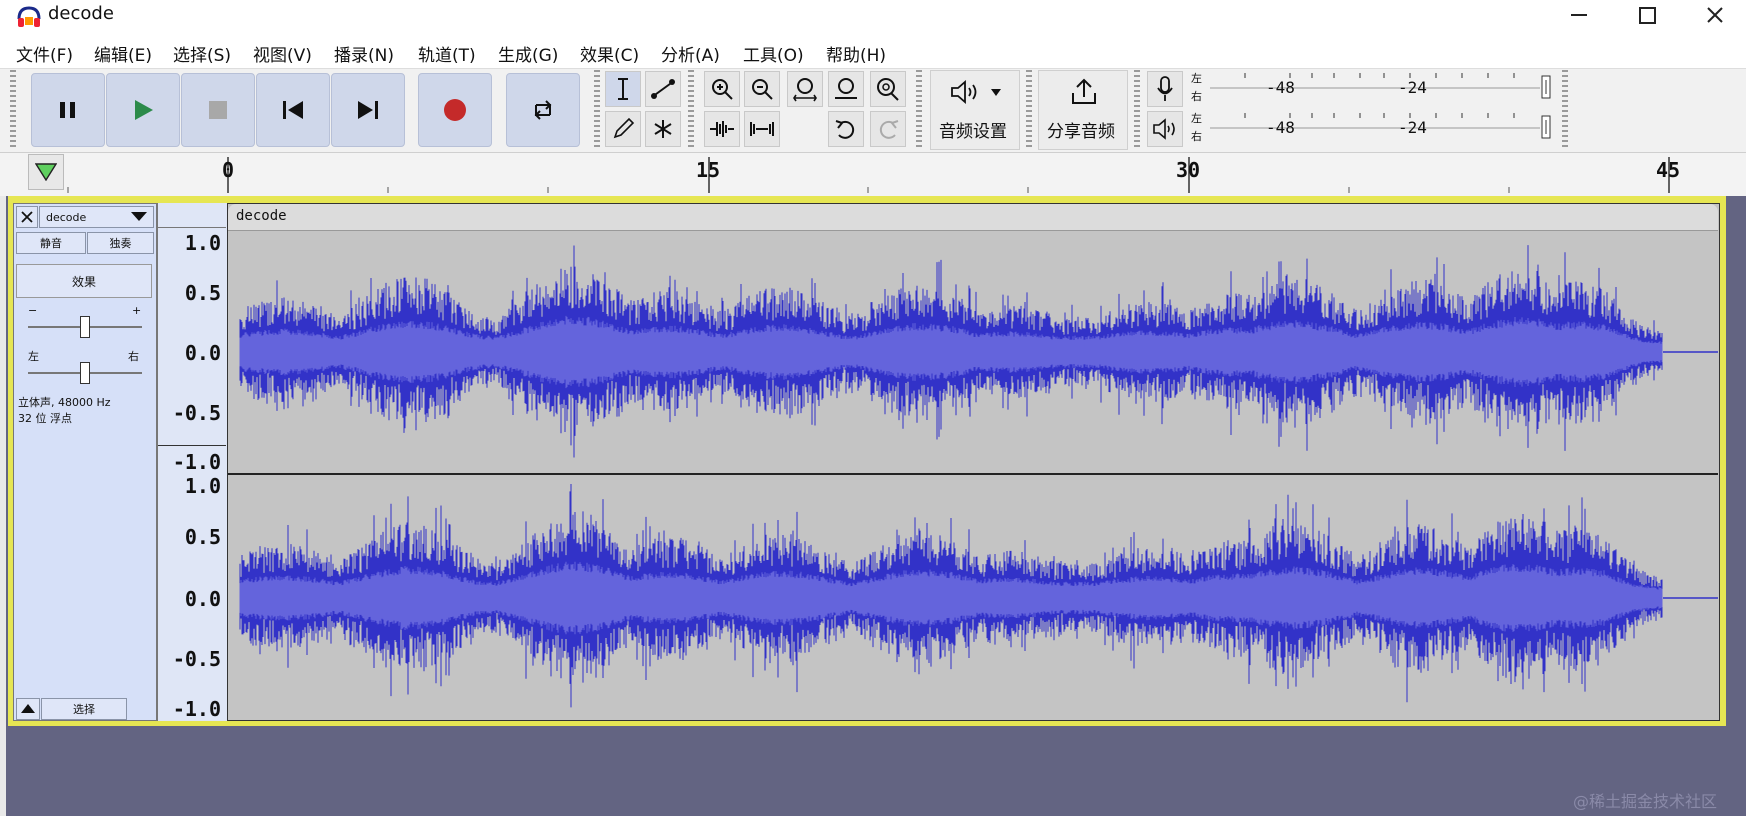 The height and width of the screenshot is (816, 1746). I want to click on envelope-tool-button, so click(663, 89).